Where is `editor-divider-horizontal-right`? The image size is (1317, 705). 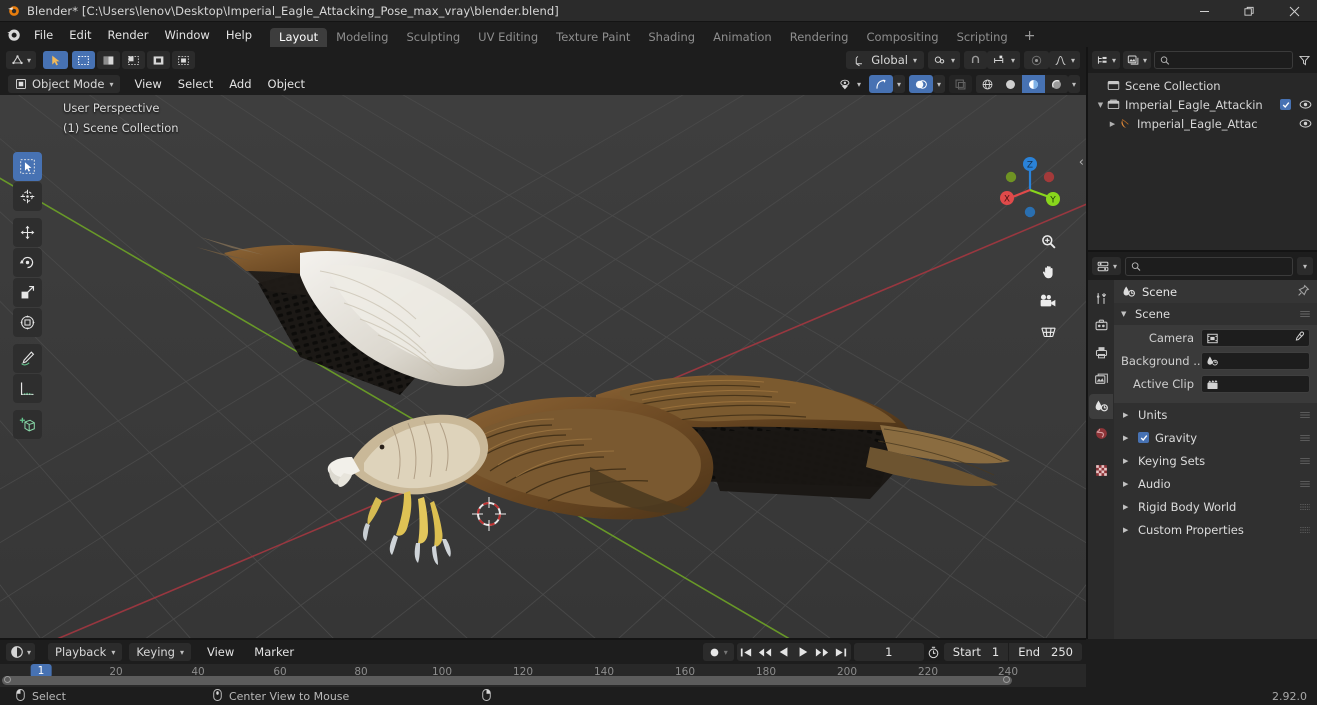
editor-divider-horizontal-right is located at coordinates (1202, 251).